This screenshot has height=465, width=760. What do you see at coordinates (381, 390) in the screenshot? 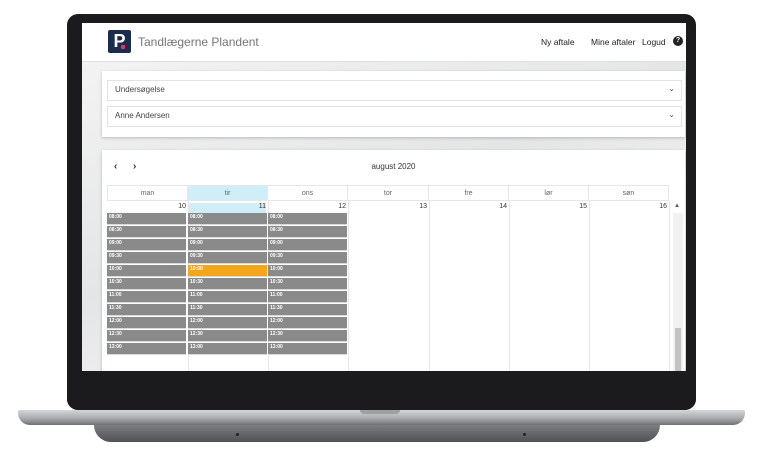
I see `laptop-chin` at bounding box center [381, 390].